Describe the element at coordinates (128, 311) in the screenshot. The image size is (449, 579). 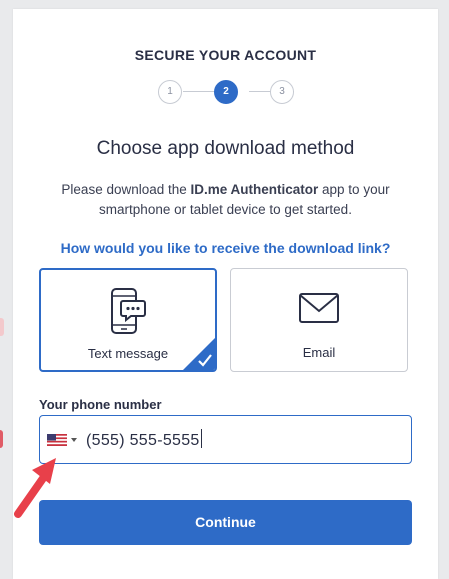
I see `phone-chat-icon` at that location.